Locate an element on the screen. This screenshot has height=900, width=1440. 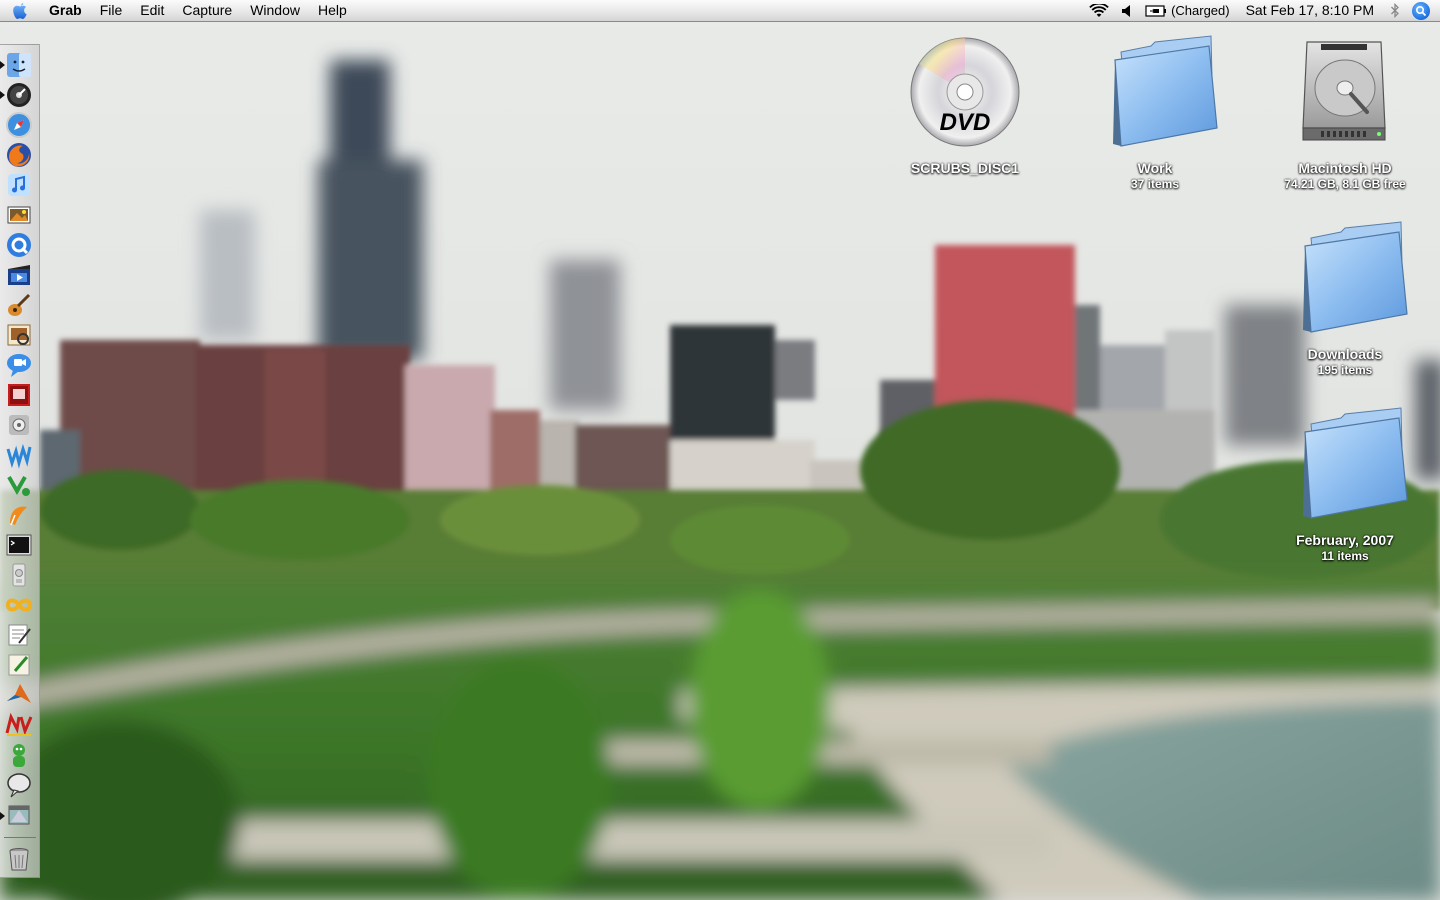
desktop-february-2007-folder: February, 2007 11 items is located at coordinates (1345, 484).